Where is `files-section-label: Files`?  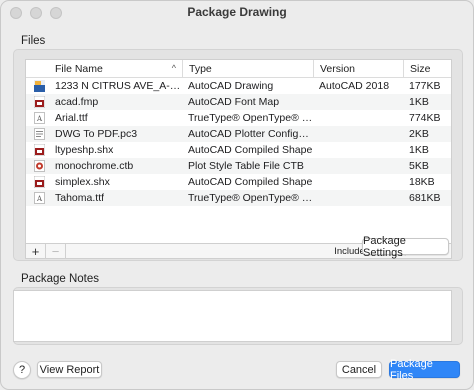
files-section-label: Files is located at coordinates (33, 41).